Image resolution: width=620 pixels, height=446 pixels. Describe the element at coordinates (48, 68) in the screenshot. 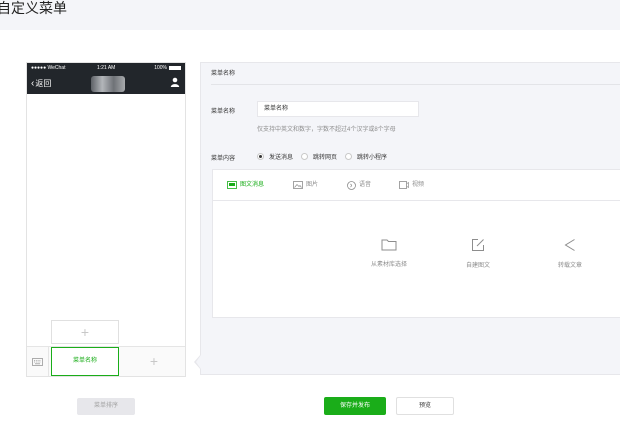

I see `carrier-text: ●●●●● WeChat` at that location.